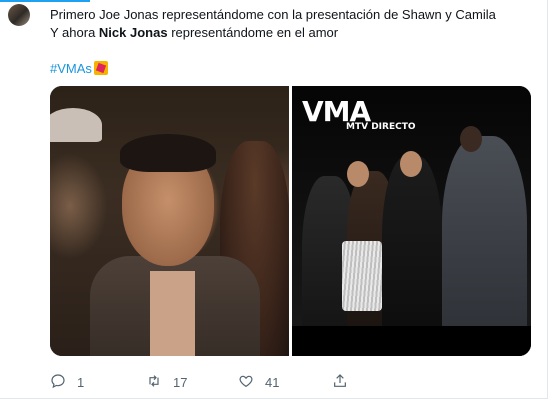 The image size is (549, 400). I want to click on fringe-dress, so click(362, 276).